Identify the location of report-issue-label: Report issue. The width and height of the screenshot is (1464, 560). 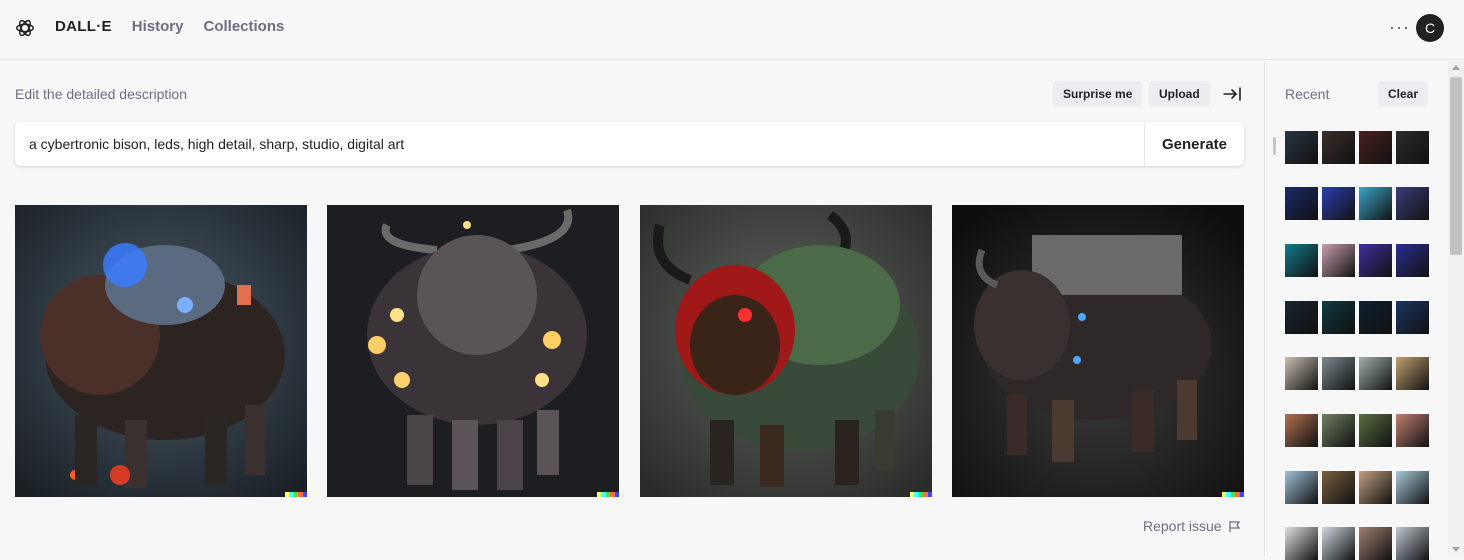
(1182, 526).